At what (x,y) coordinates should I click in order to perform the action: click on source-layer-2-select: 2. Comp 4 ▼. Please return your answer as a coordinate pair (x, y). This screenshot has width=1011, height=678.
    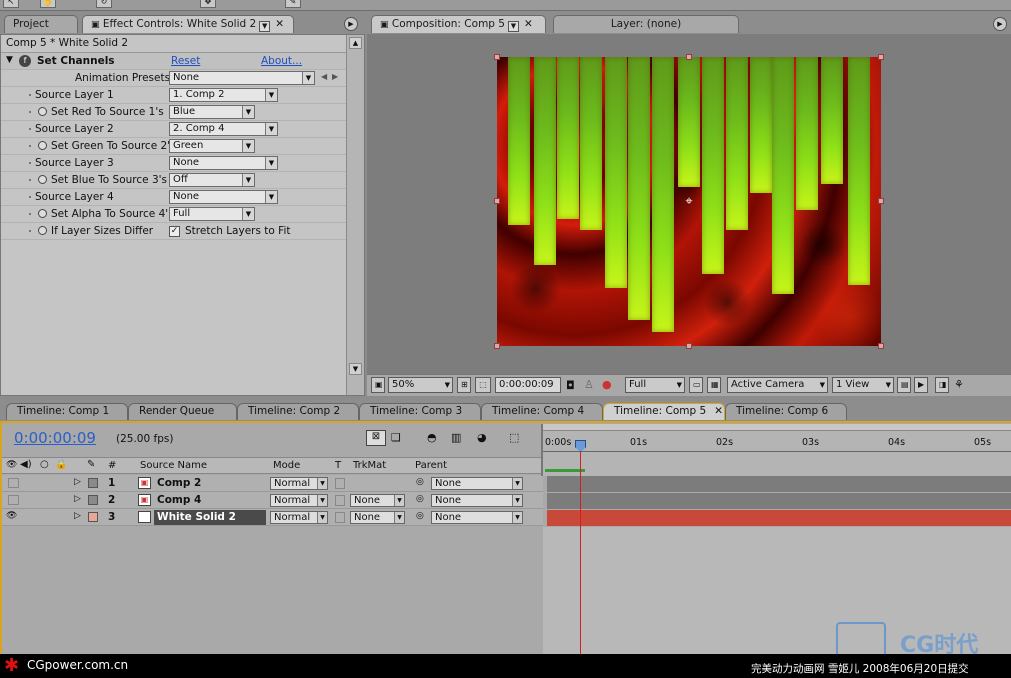
    Looking at the image, I should click on (223, 129).